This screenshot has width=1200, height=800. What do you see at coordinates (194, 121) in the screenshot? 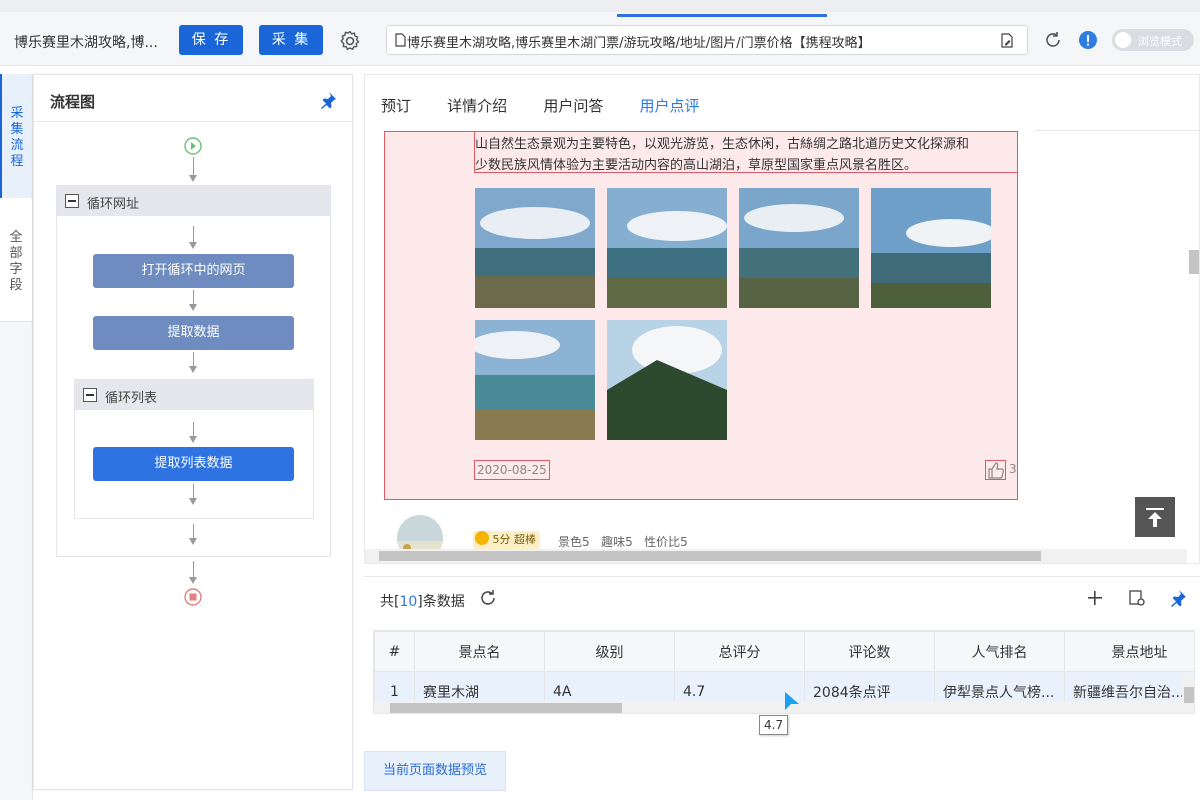
I see `panel-divider` at bounding box center [194, 121].